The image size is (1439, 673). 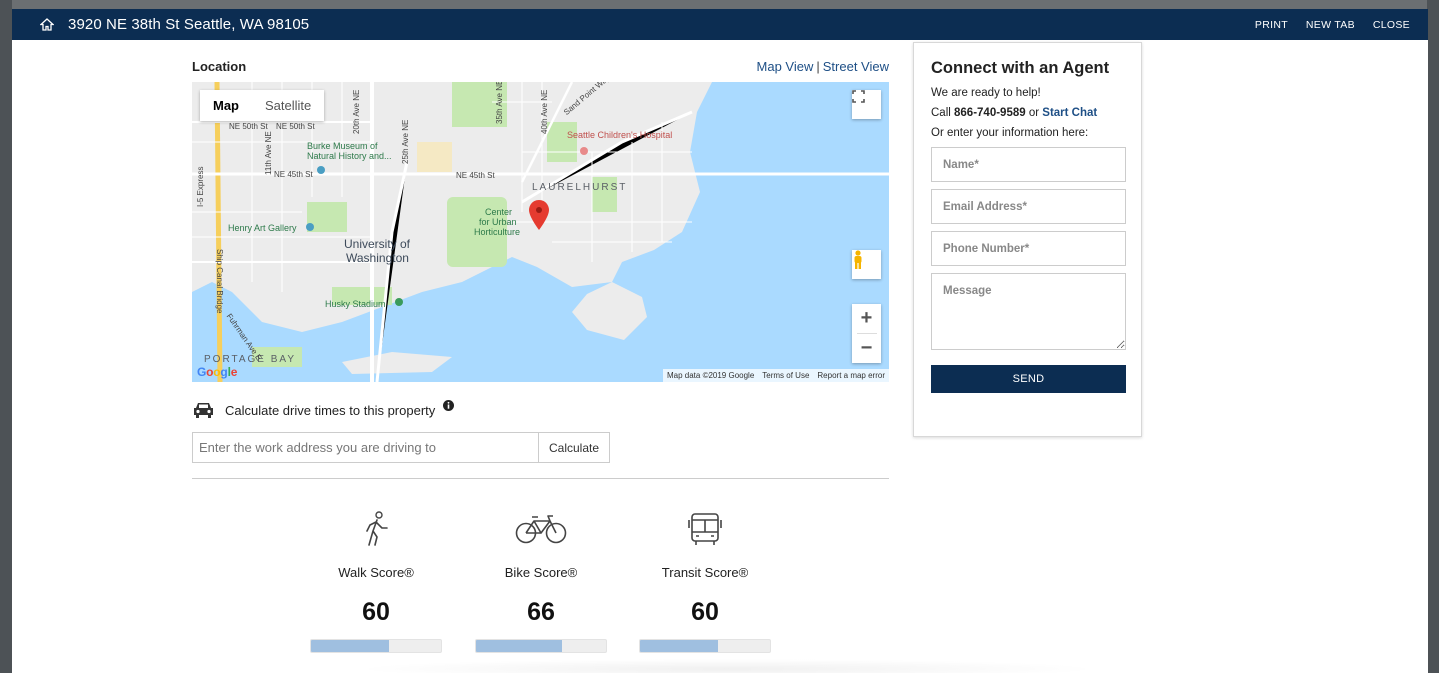 What do you see at coordinates (785, 66) in the screenshot?
I see `map-view-link: Map View` at bounding box center [785, 66].